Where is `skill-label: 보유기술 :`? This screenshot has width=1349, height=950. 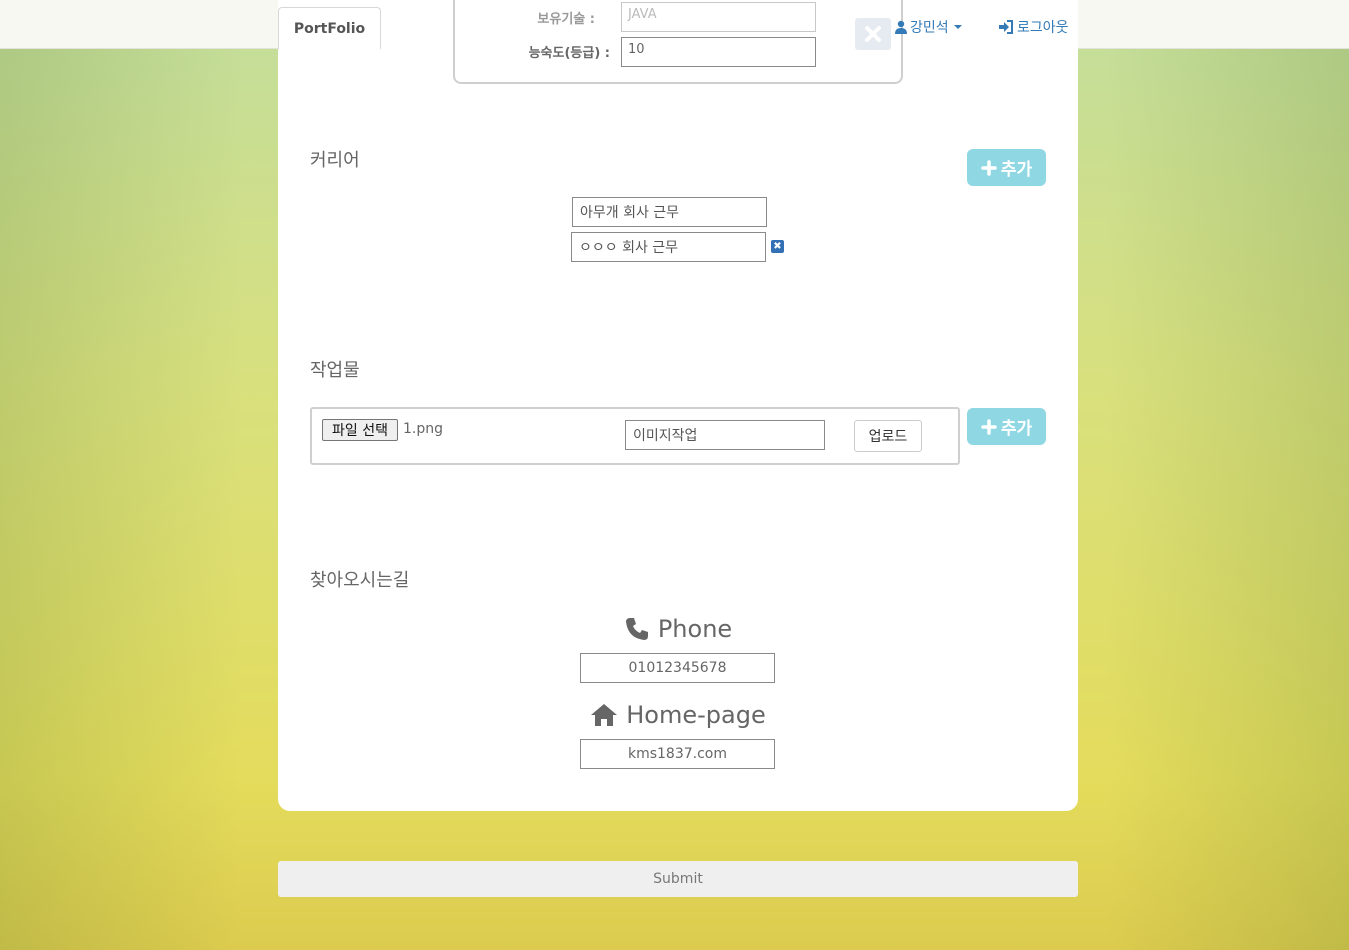
skill-label: 보유기술 : is located at coordinates (566, 19).